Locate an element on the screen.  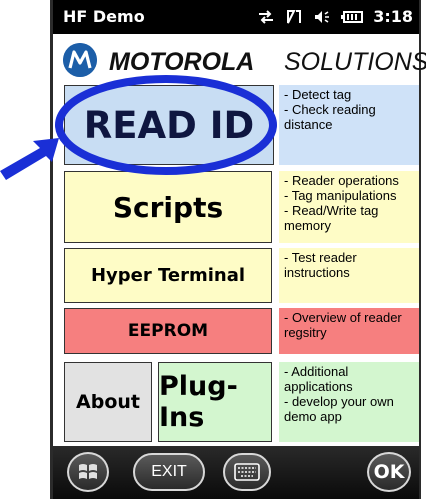
description-line: - Tag manipulations is located at coordinates (340, 195).